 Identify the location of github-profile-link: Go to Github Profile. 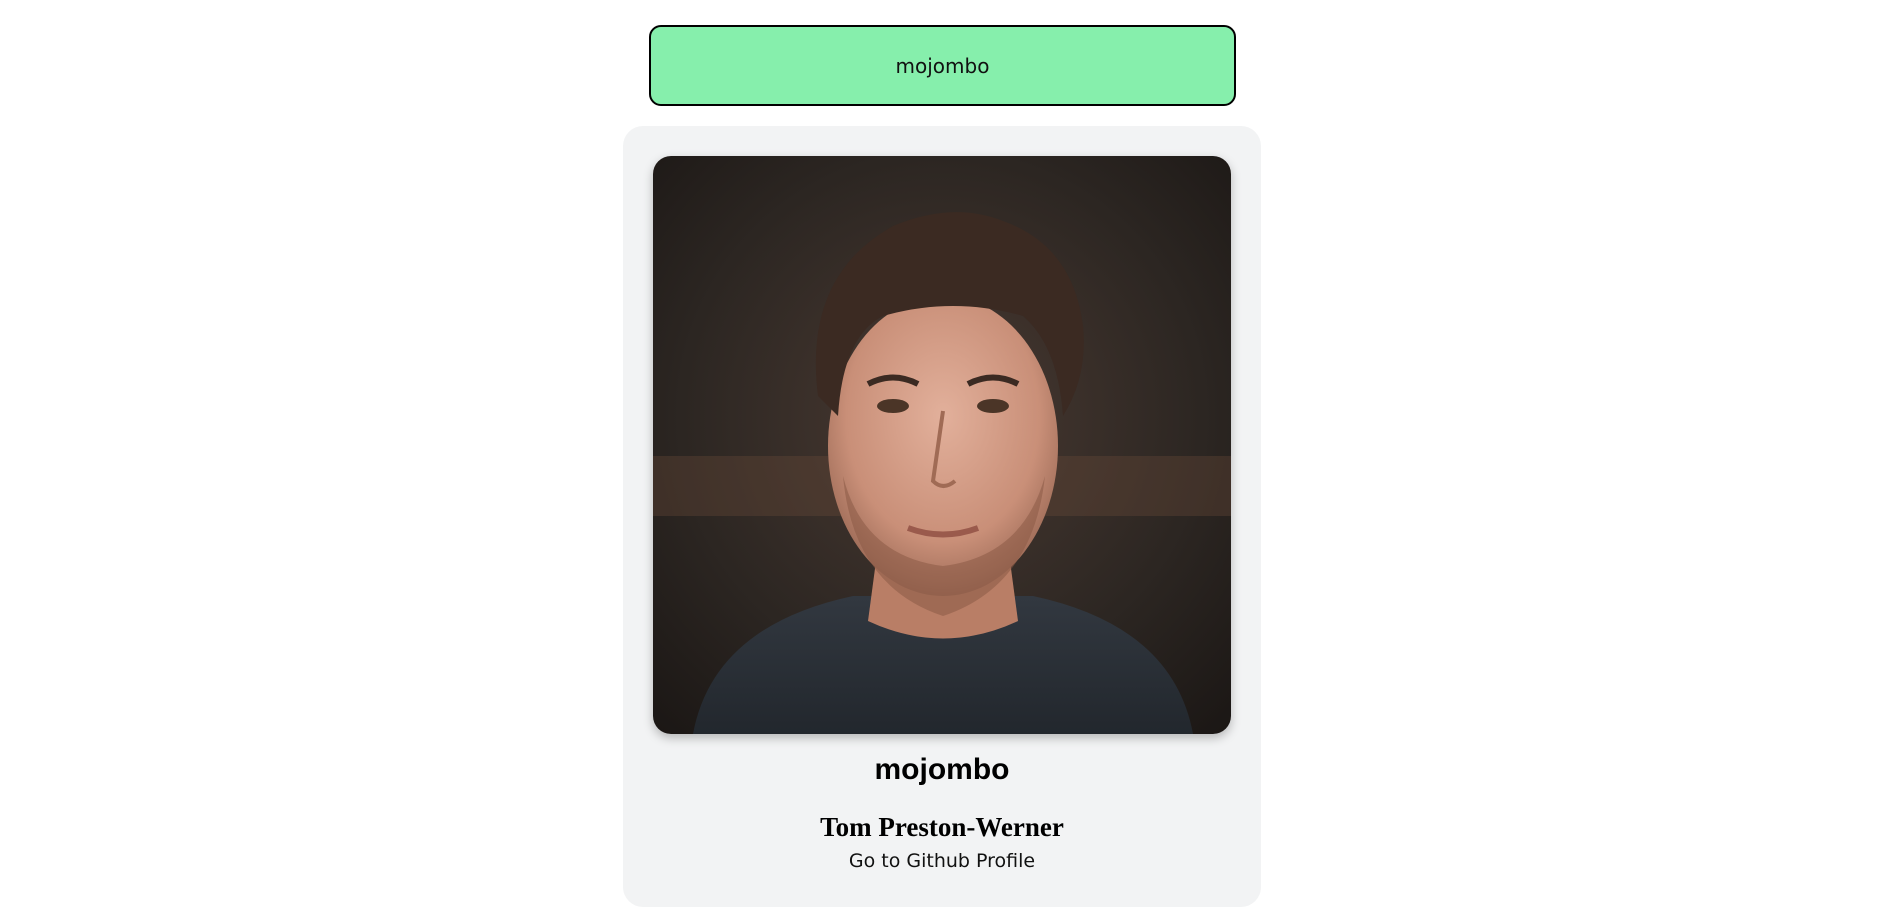
(942, 861).